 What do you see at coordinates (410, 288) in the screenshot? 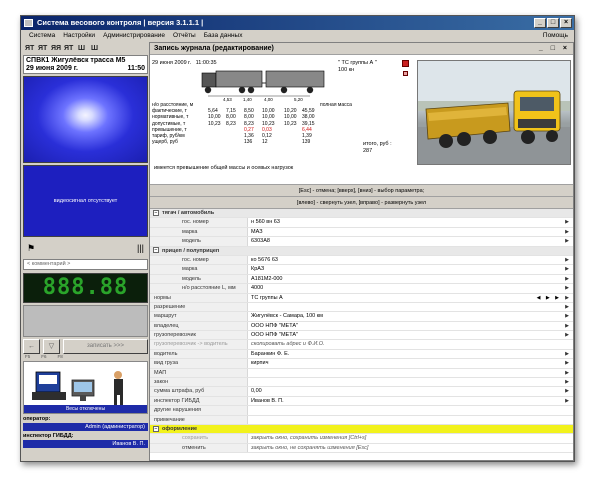
I see `field-value: 4000` at bounding box center [410, 288].